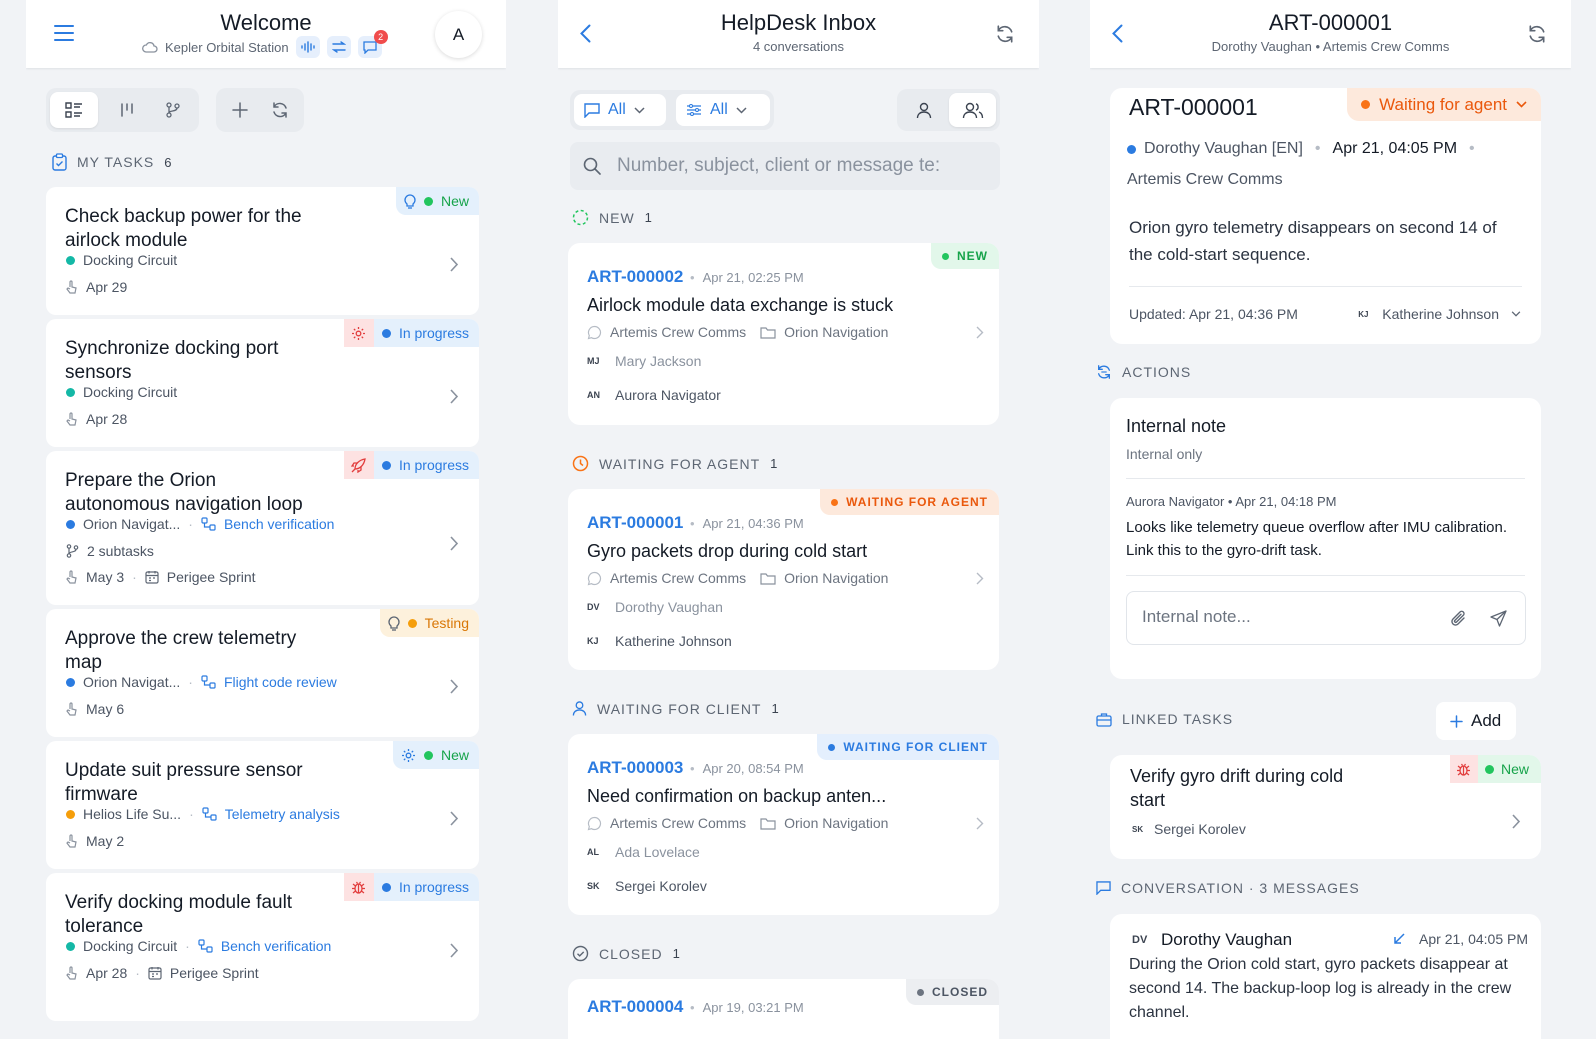  I want to click on status-value: Waiting for agent, so click(1443, 104).